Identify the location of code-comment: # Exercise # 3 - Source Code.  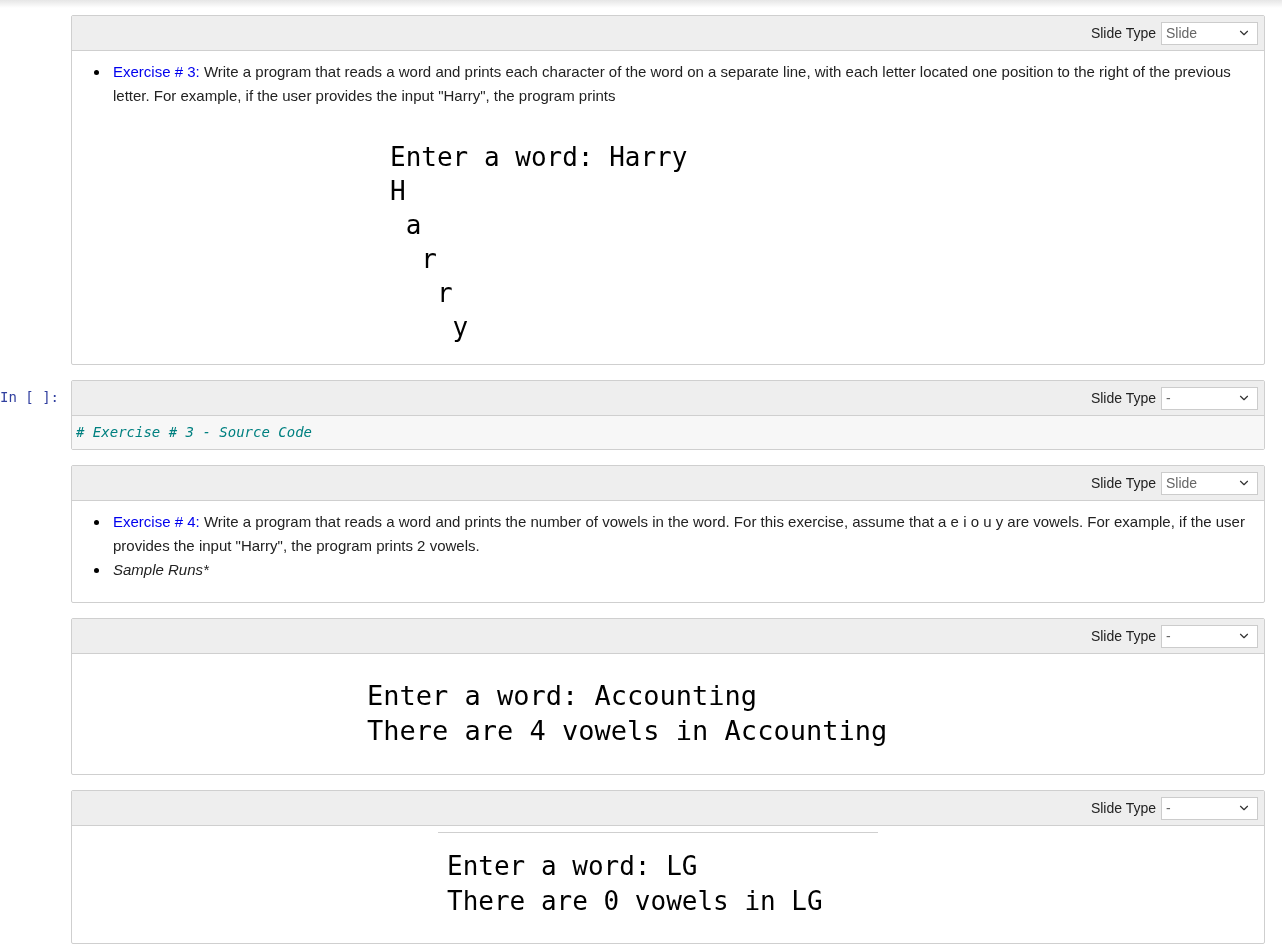
(194, 432).